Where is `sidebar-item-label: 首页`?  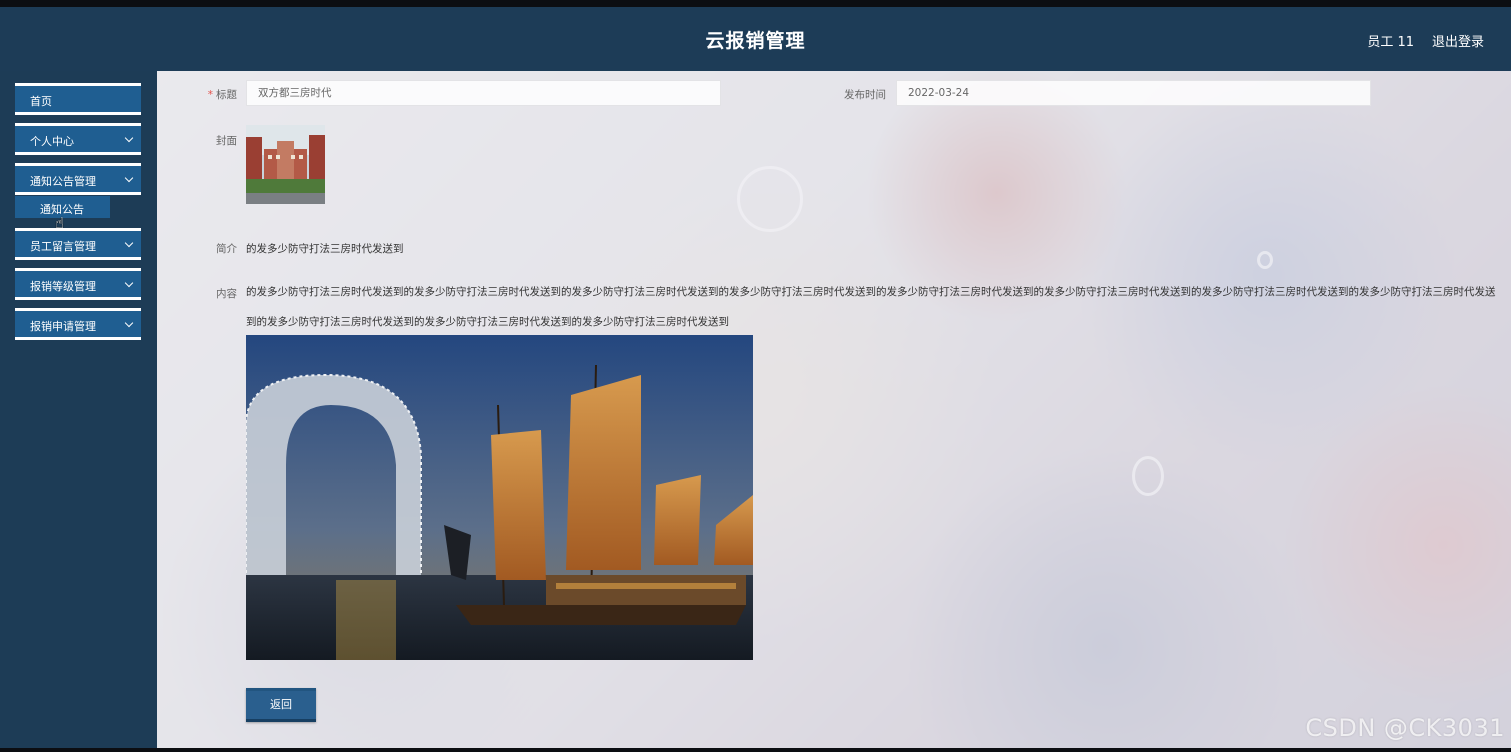
sidebar-item-label: 首页 is located at coordinates (41, 101).